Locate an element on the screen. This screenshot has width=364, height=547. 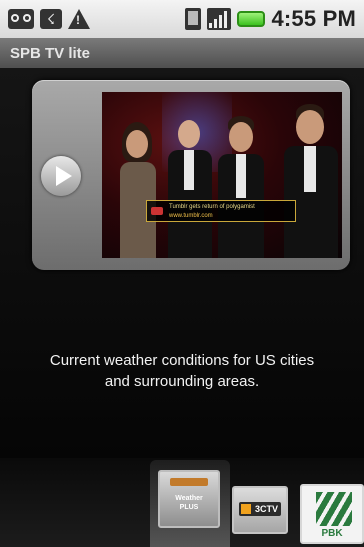
weather-logo-icon is located at coordinates (189, 482).